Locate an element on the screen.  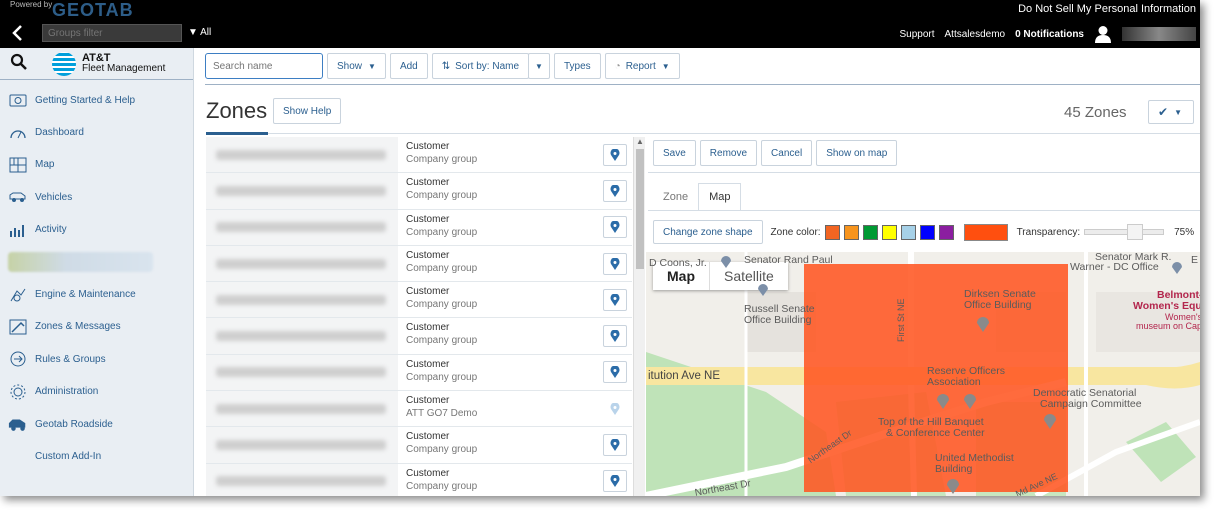
back-arrow-icon is located at coordinates (19, 33).